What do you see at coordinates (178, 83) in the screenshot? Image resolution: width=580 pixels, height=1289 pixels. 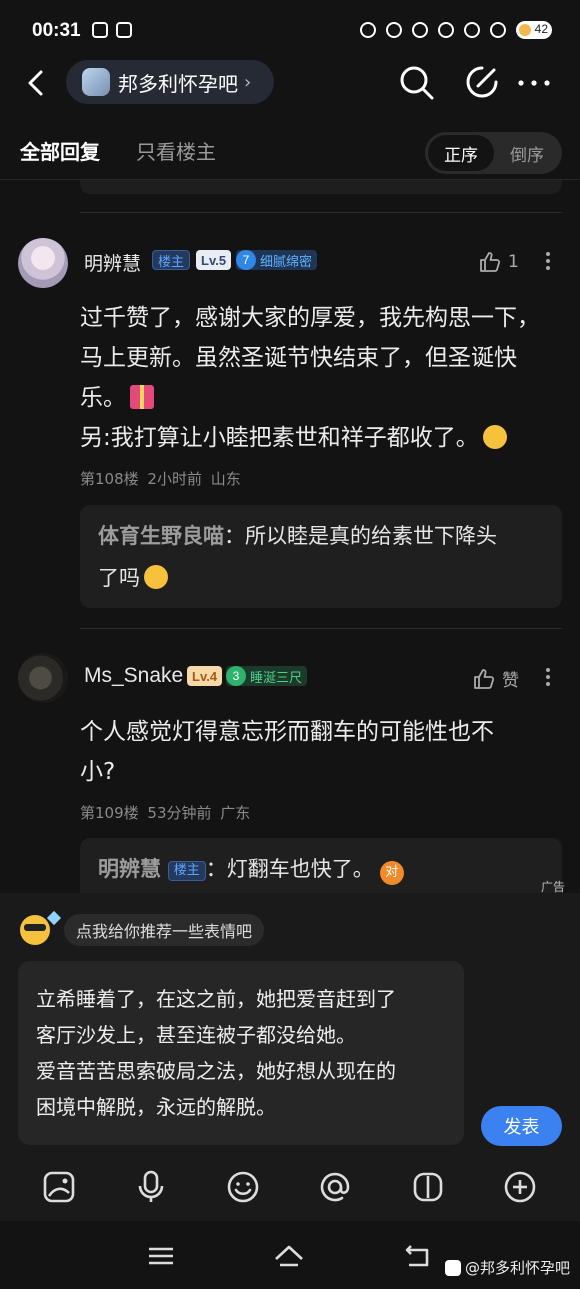 I see `forum-name: 邦多利怀孕吧` at bounding box center [178, 83].